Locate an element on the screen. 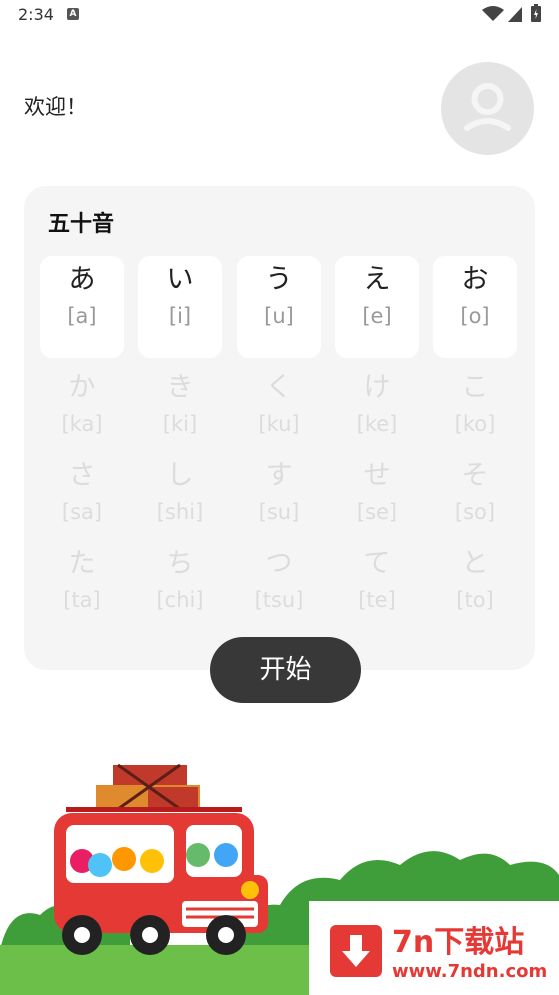  kana-cell: あ [a] is located at coordinates (82, 307).